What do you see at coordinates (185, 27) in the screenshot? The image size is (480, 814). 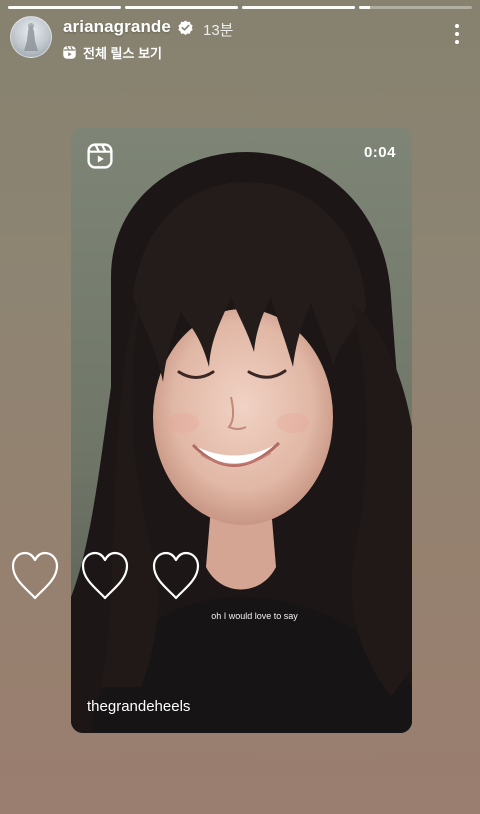 I see `verified-badge-icon` at bounding box center [185, 27].